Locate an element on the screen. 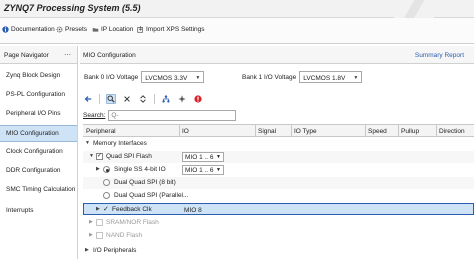 The height and width of the screenshot is (259, 474). bank0-voltage: Bank 0 I/O Voltage LVCMOS 3.3V ▼ is located at coordinates (144, 77).